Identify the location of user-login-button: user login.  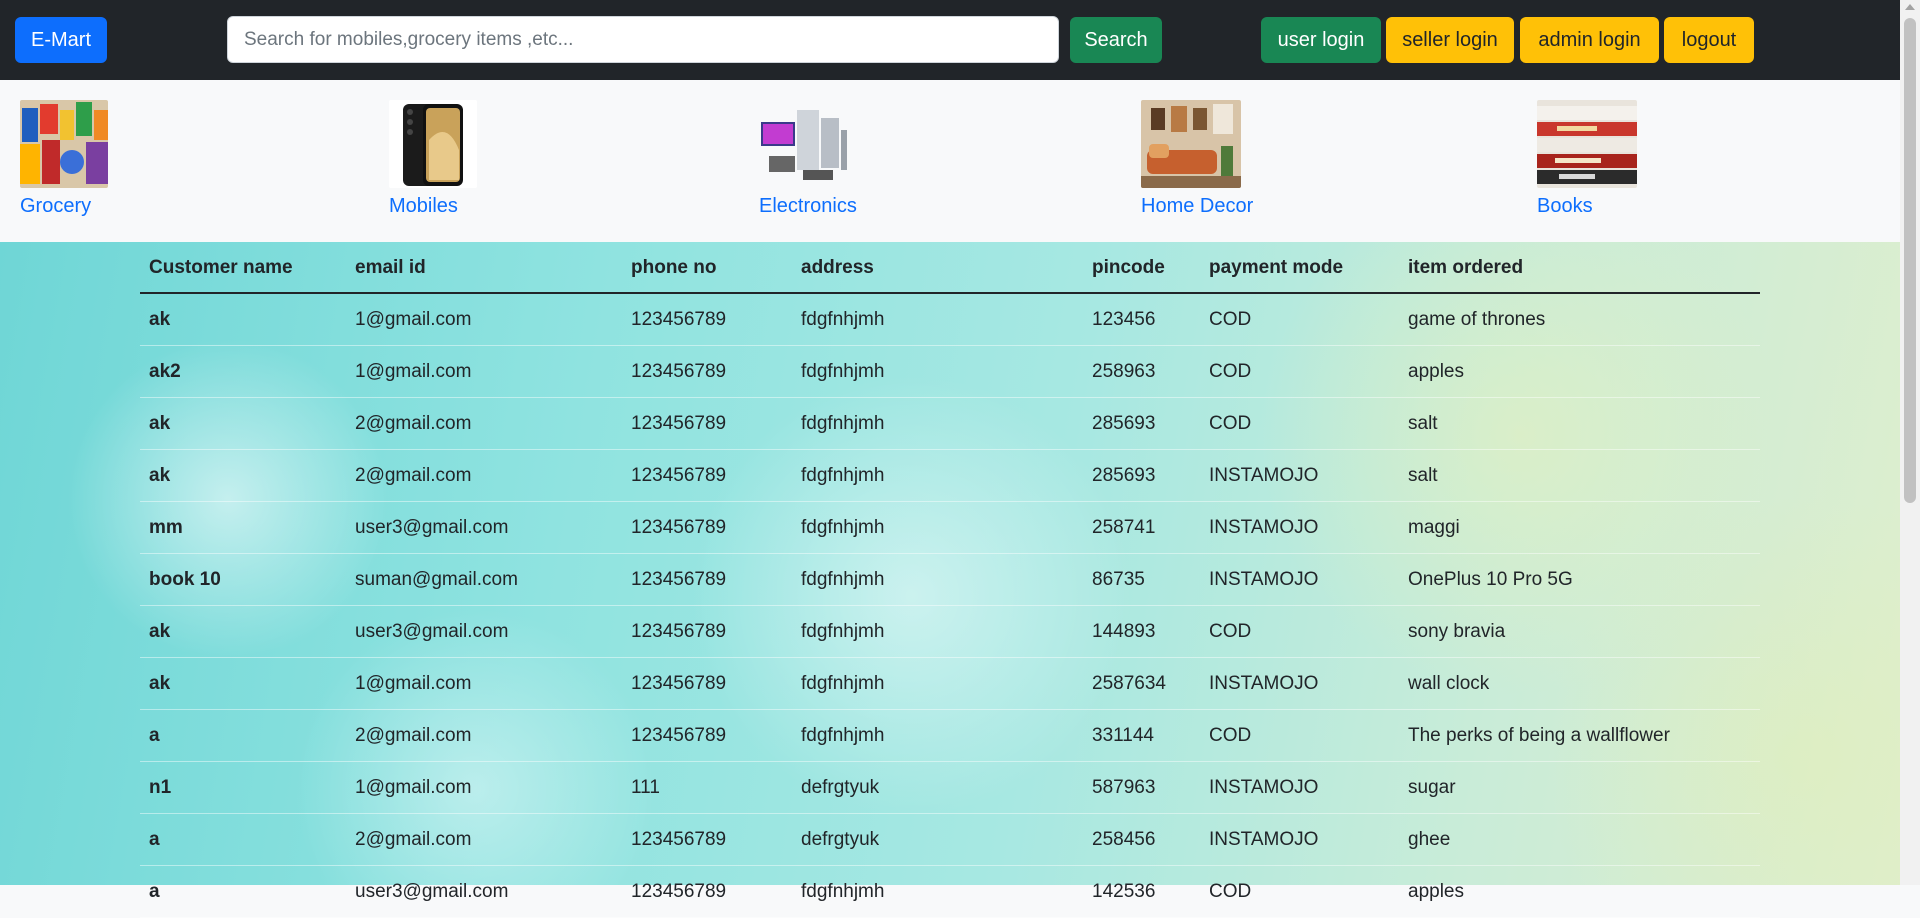
(1321, 40).